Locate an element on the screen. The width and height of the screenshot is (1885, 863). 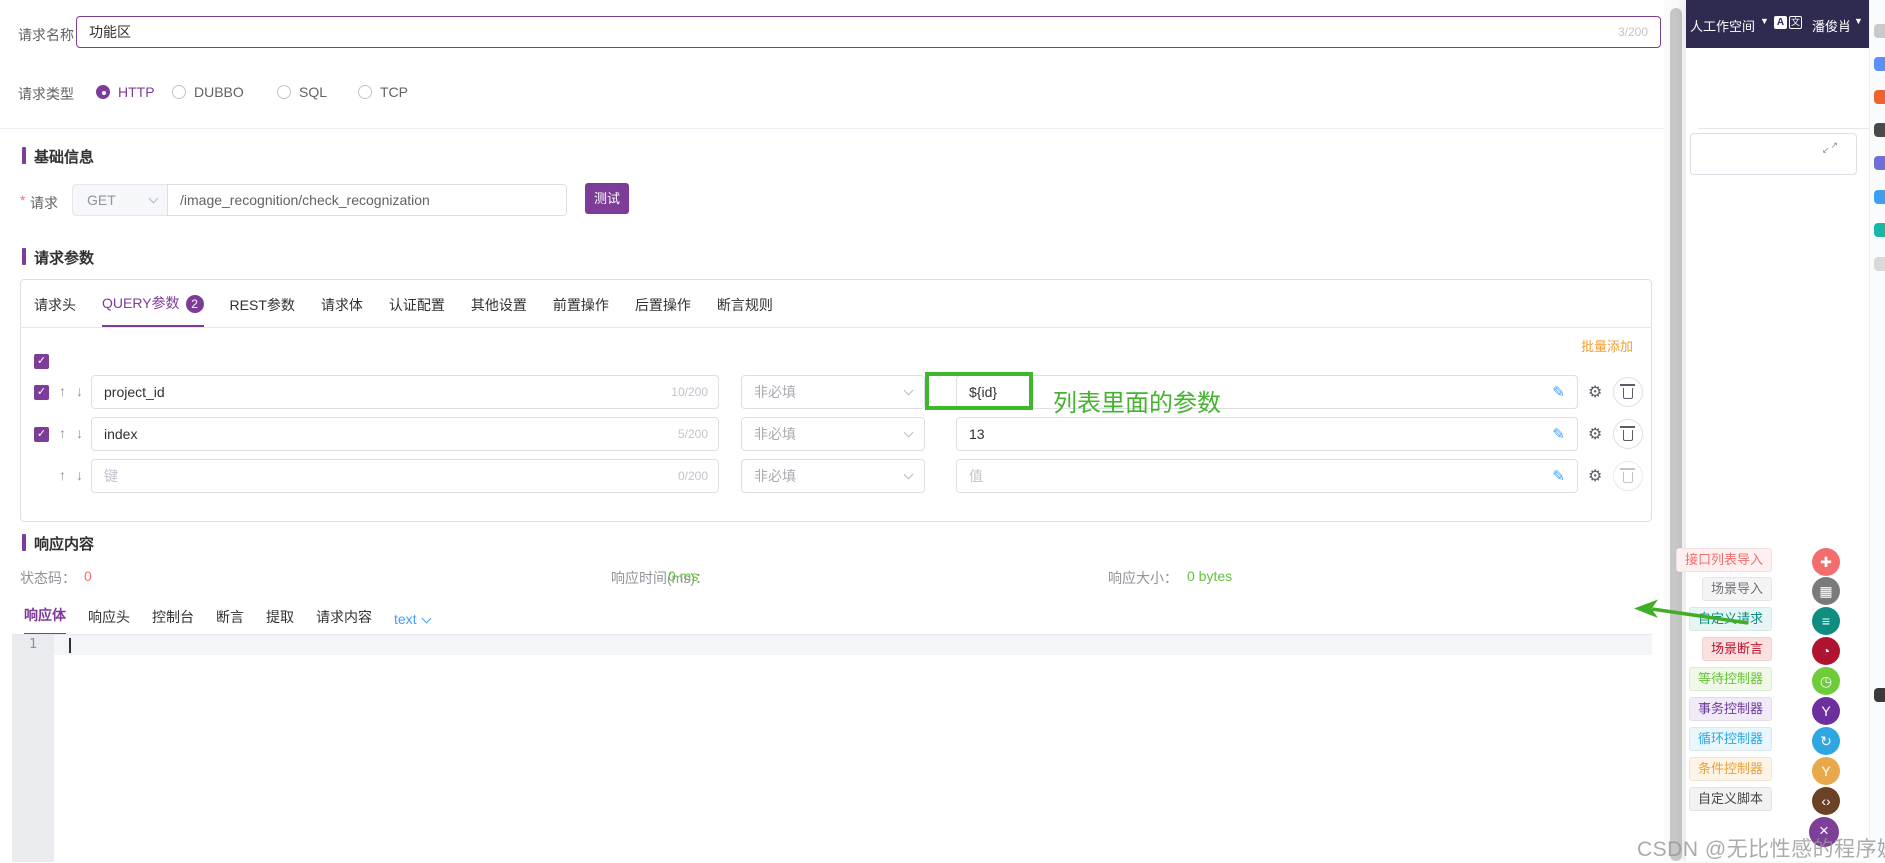
right-panel-header: 人工作空间 ▼ A 文 潘俊肖 ▼ is located at coordinates (1777, 24).